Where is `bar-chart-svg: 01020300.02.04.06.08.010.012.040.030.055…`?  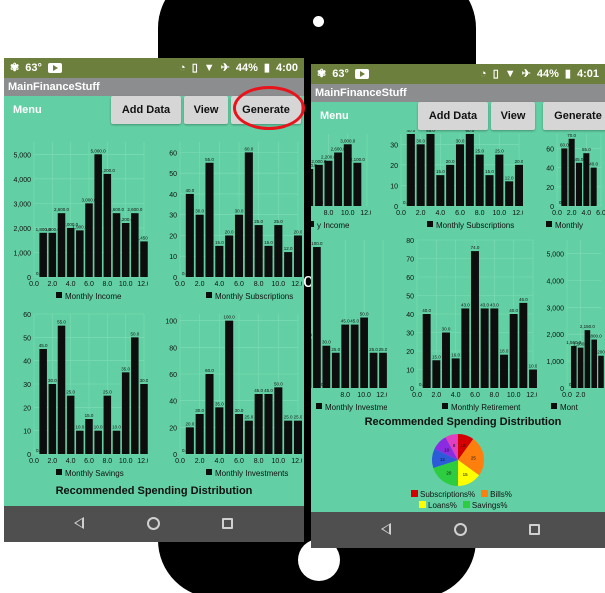 bar-chart-svg: 01020300.02.04.06.08.010.012.040.030.055… is located at coordinates (456, 180).